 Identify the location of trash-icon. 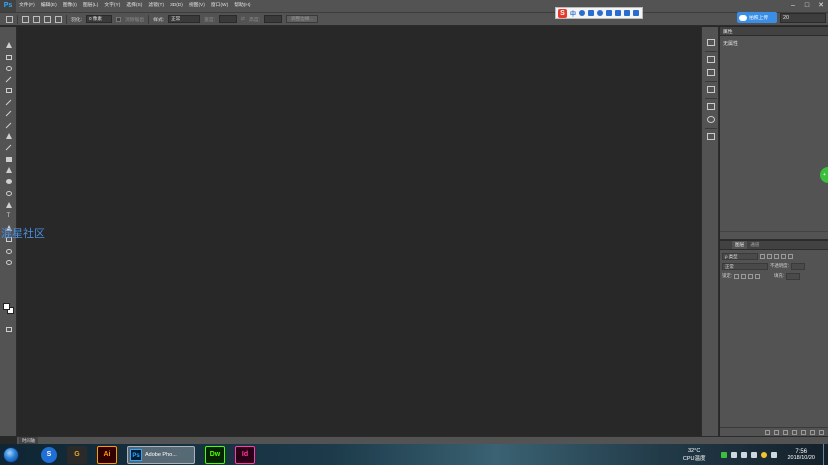
(821, 432).